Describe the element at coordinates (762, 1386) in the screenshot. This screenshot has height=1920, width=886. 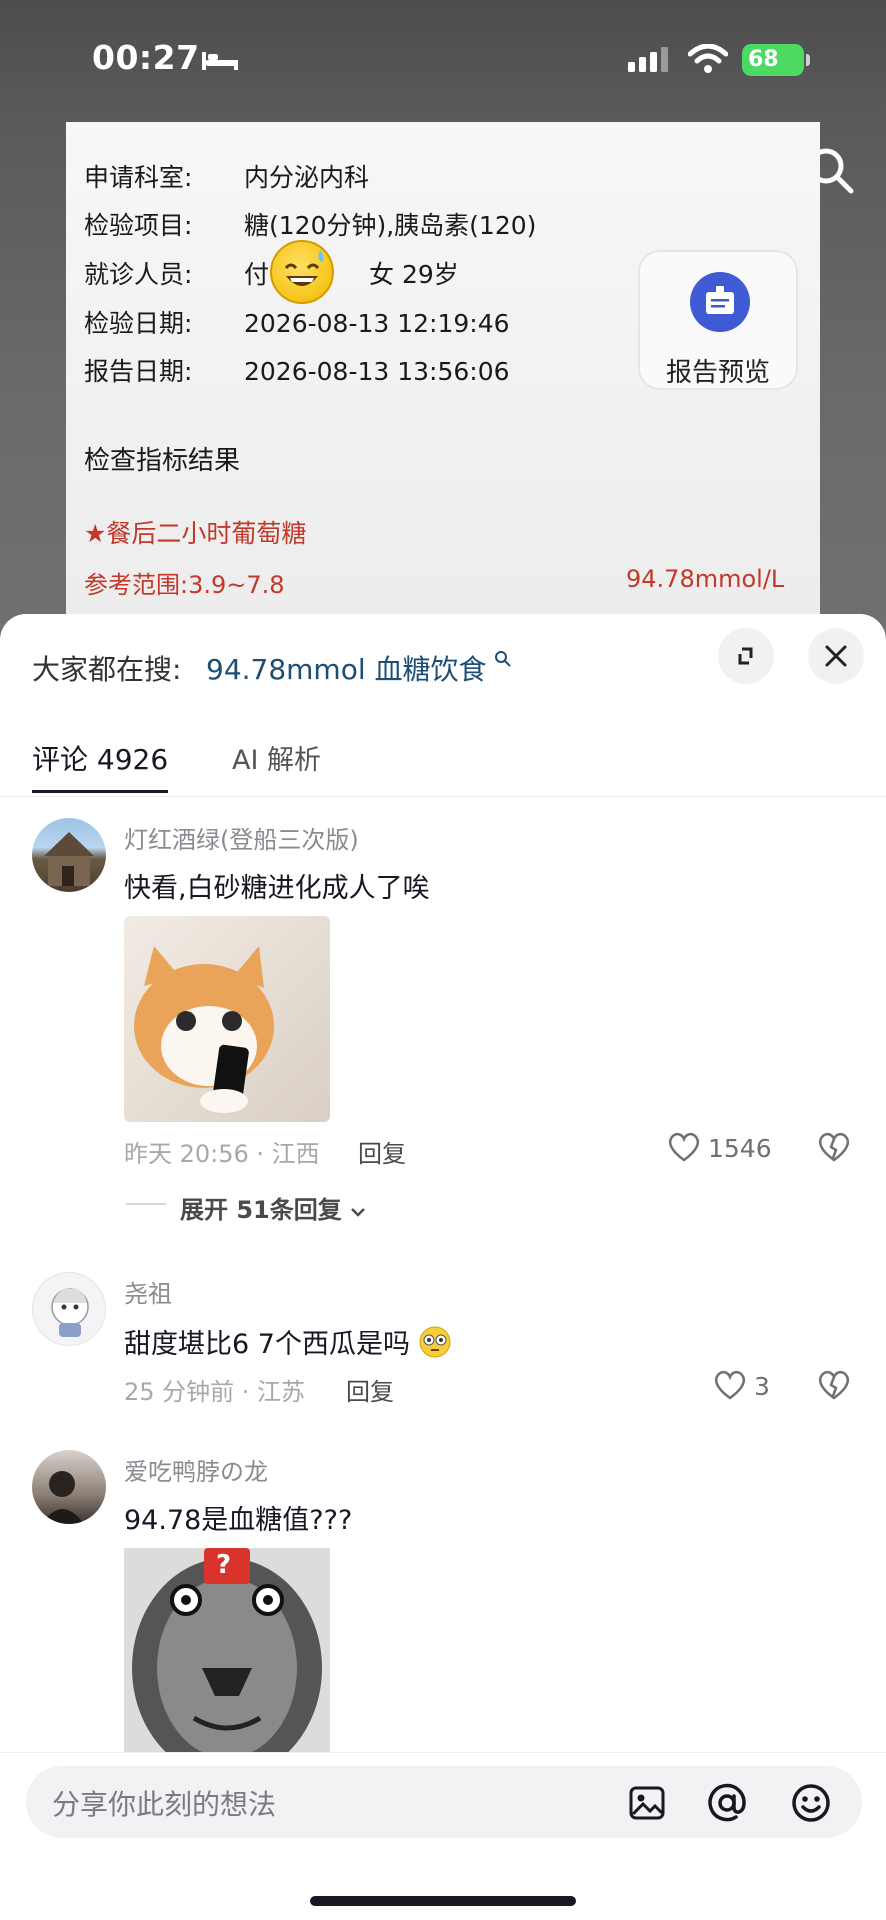
I see `like-count: 3` at that location.